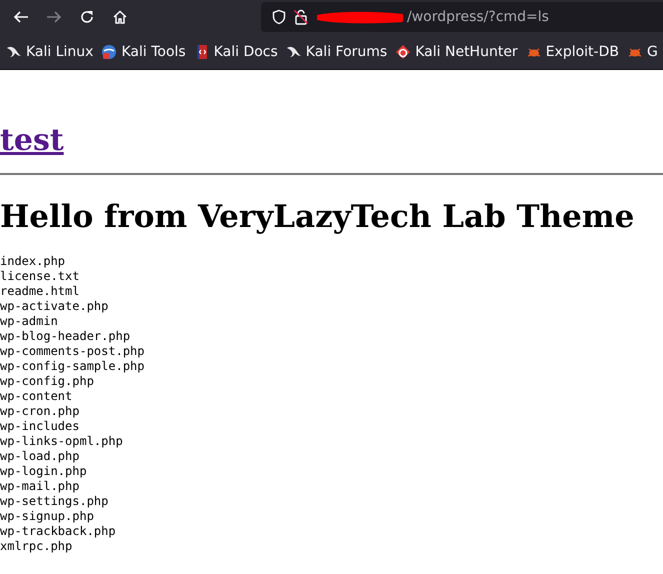  I want to click on bookmark-link: G, so click(642, 52).